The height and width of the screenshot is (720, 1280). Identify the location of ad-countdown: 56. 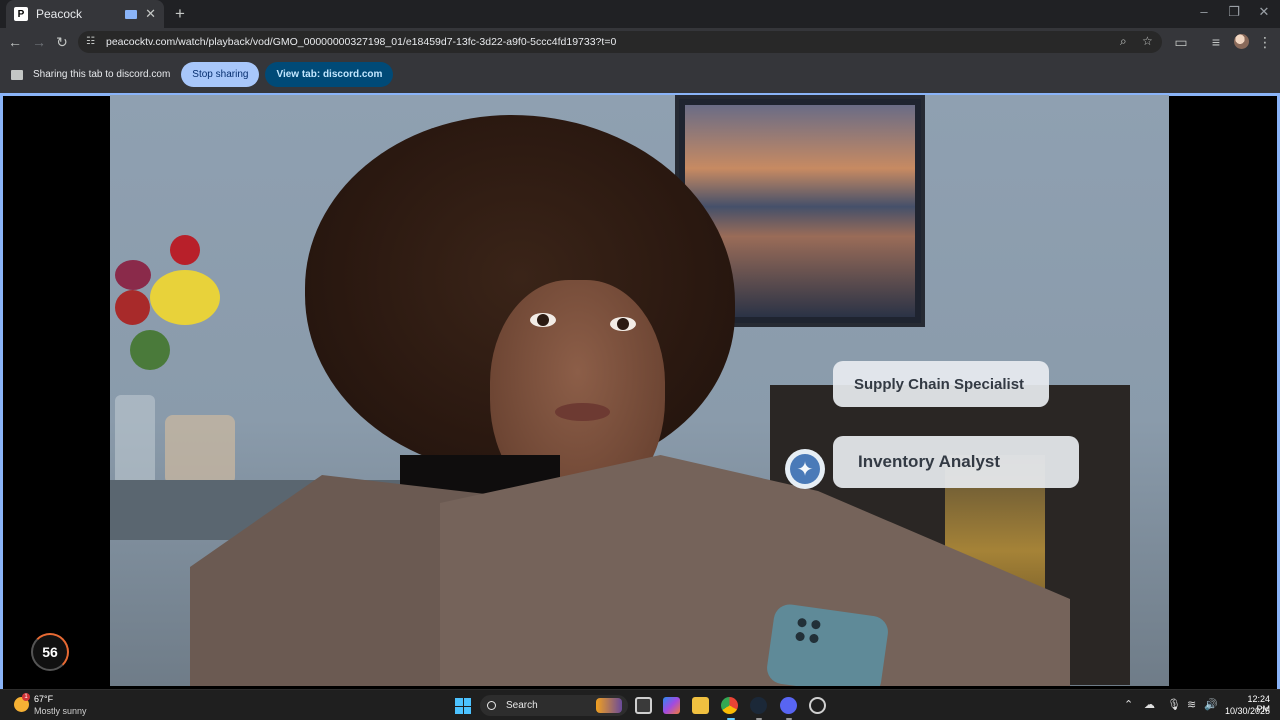
(50, 652).